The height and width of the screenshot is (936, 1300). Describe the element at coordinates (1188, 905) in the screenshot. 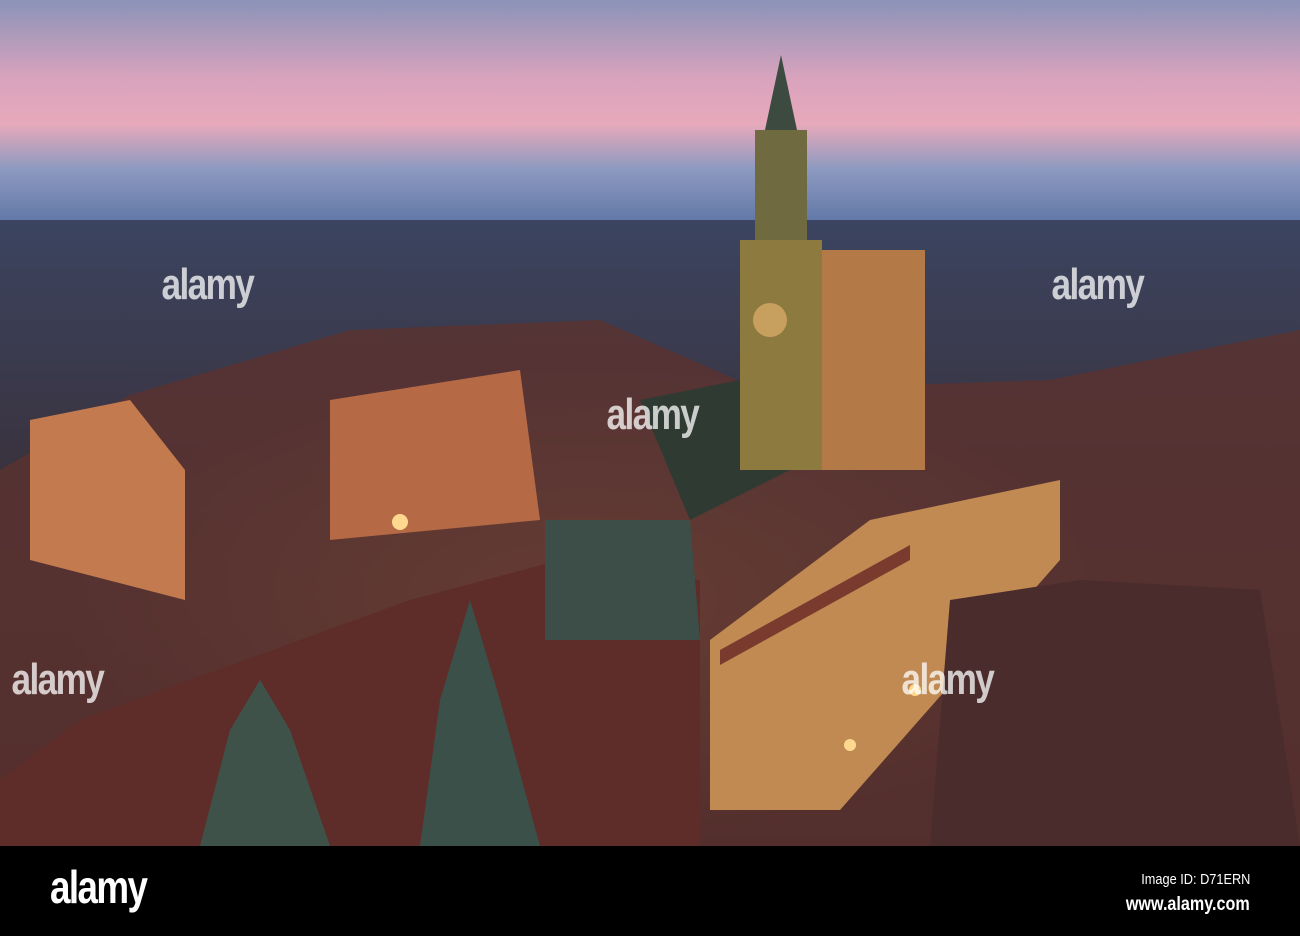

I see `website-link: www.alamy.com` at that location.